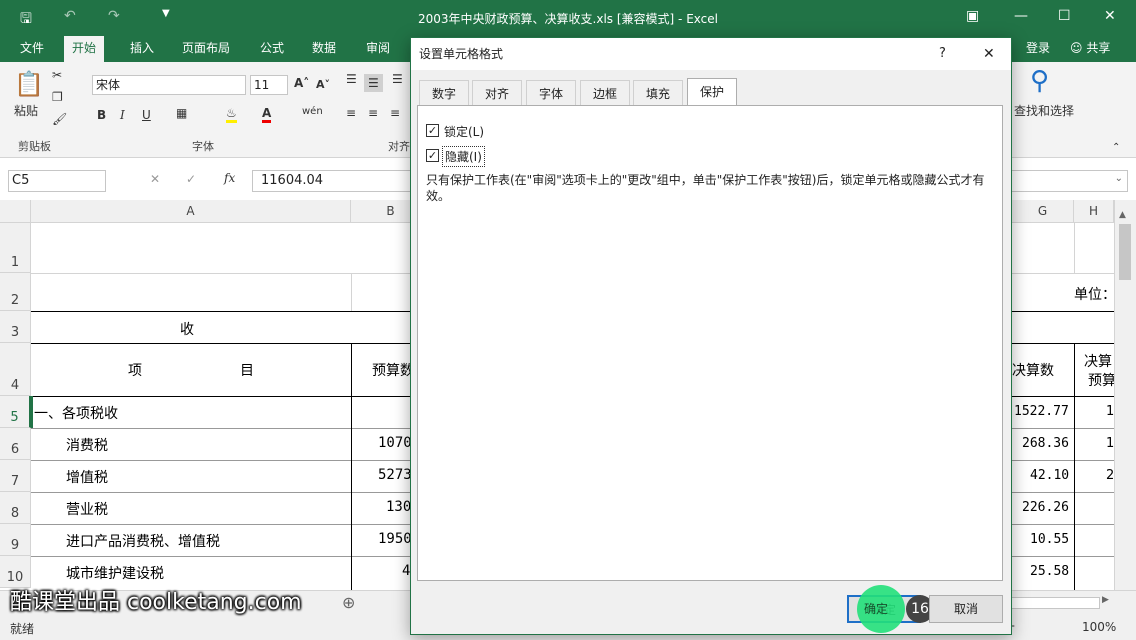  Describe the element at coordinates (1049, 539) in the screenshot. I see `cell-g9: 10.55` at that location.